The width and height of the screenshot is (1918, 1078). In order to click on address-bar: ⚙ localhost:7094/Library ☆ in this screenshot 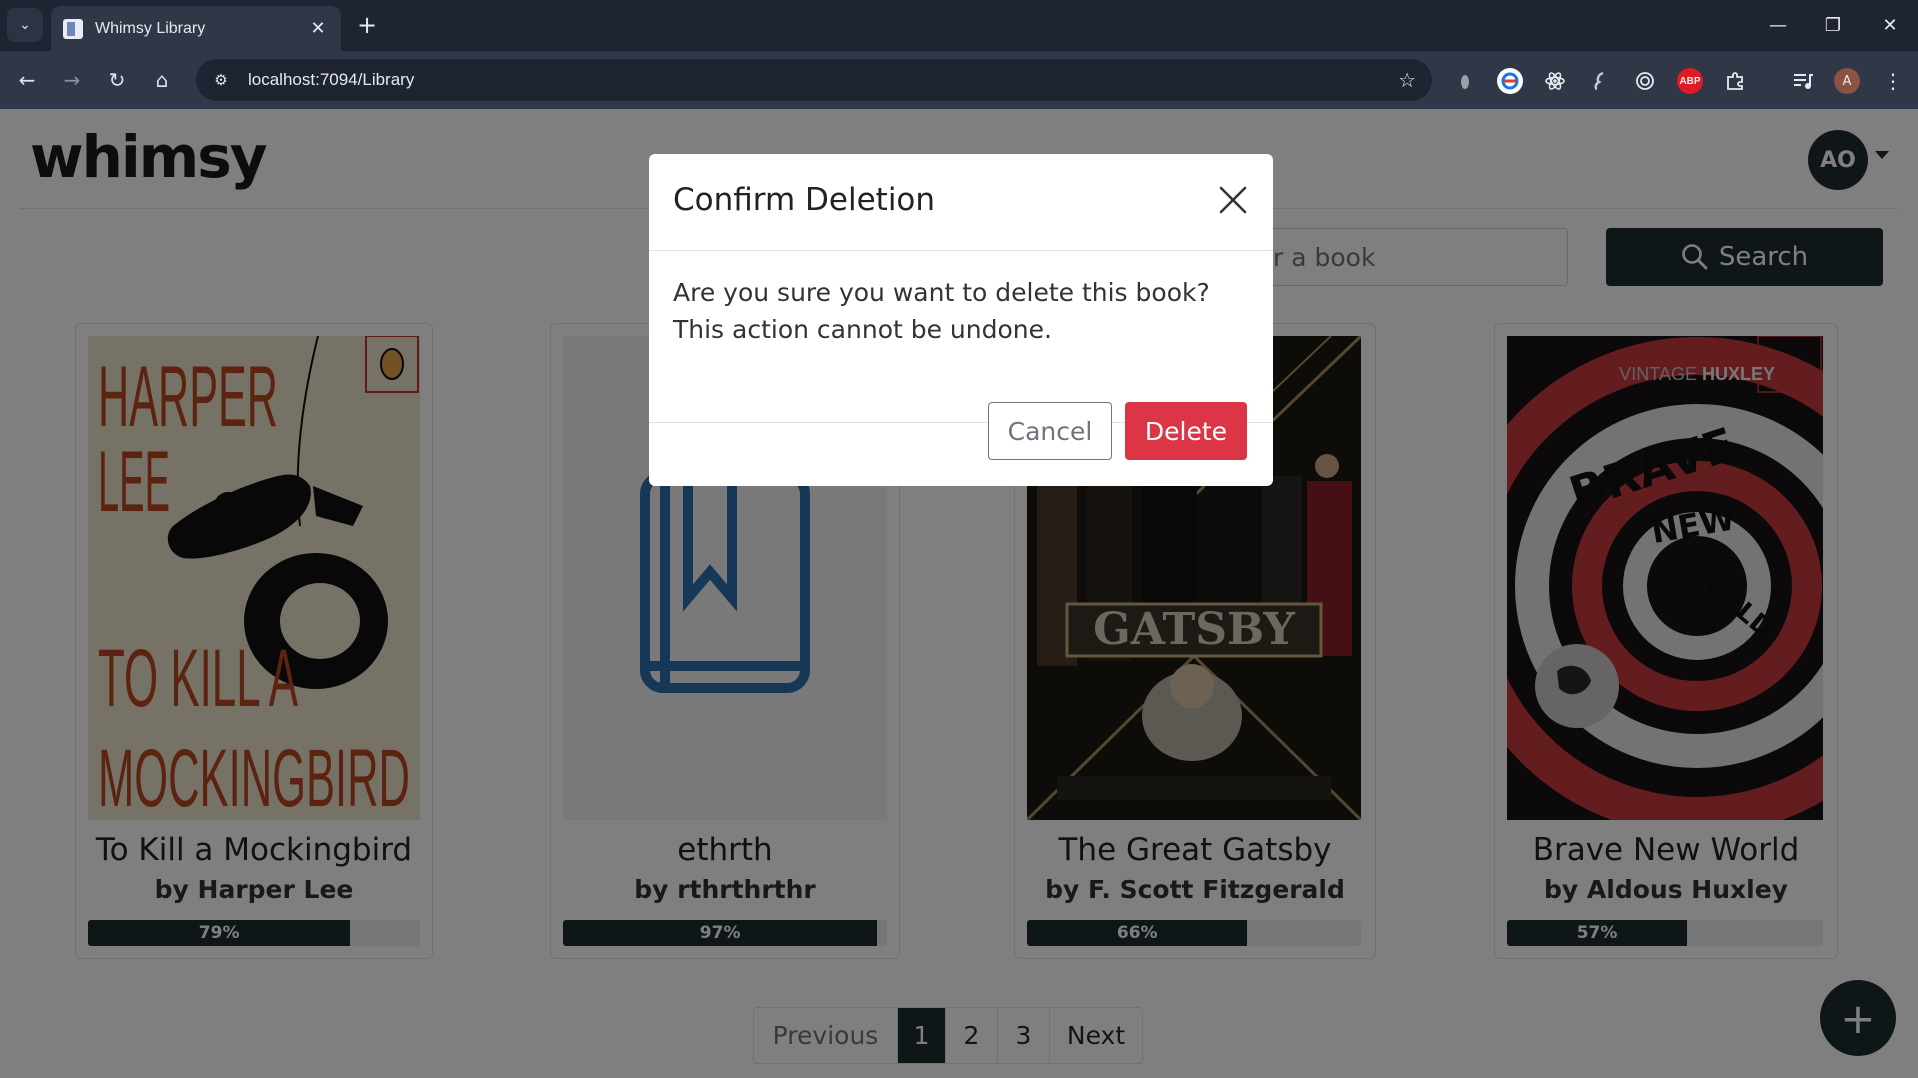, I will do `click(814, 80)`.